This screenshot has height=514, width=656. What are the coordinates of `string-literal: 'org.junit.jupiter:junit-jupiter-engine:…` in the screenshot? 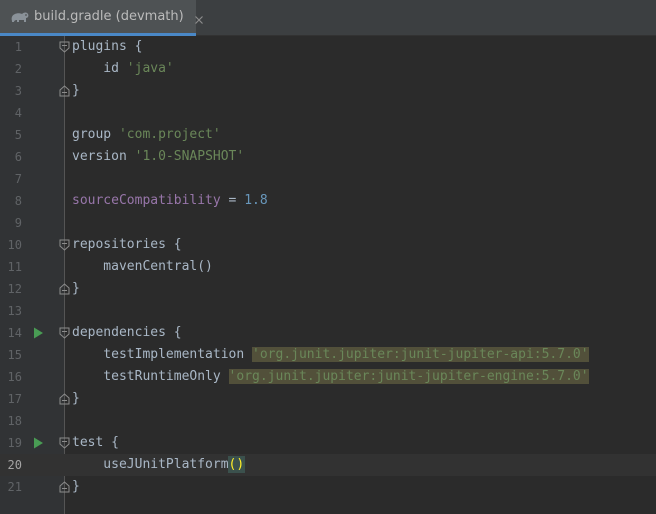 It's located at (408, 376).